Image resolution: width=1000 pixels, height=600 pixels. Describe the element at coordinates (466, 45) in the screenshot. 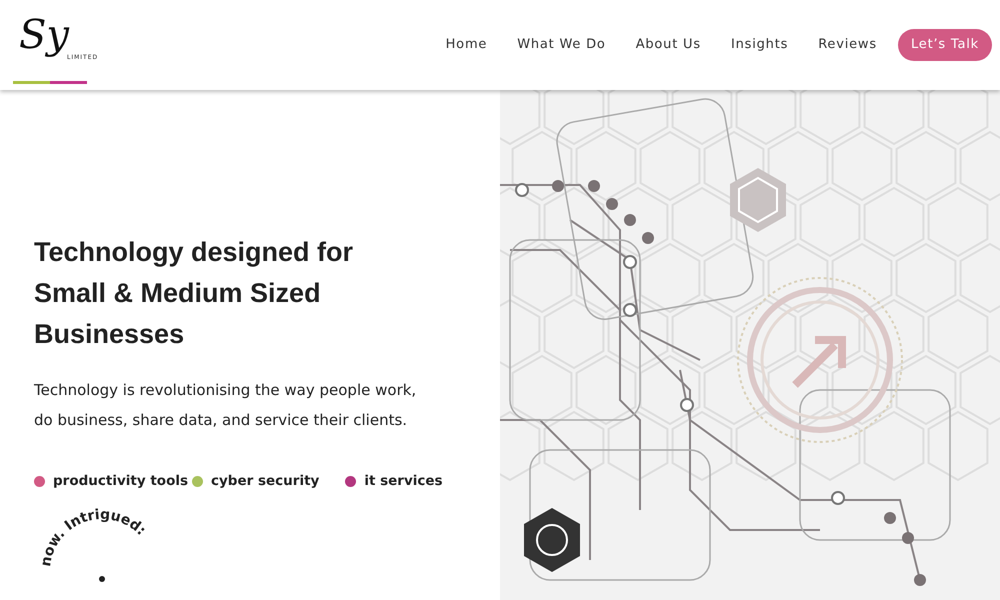

I see `nav-link: Home` at that location.